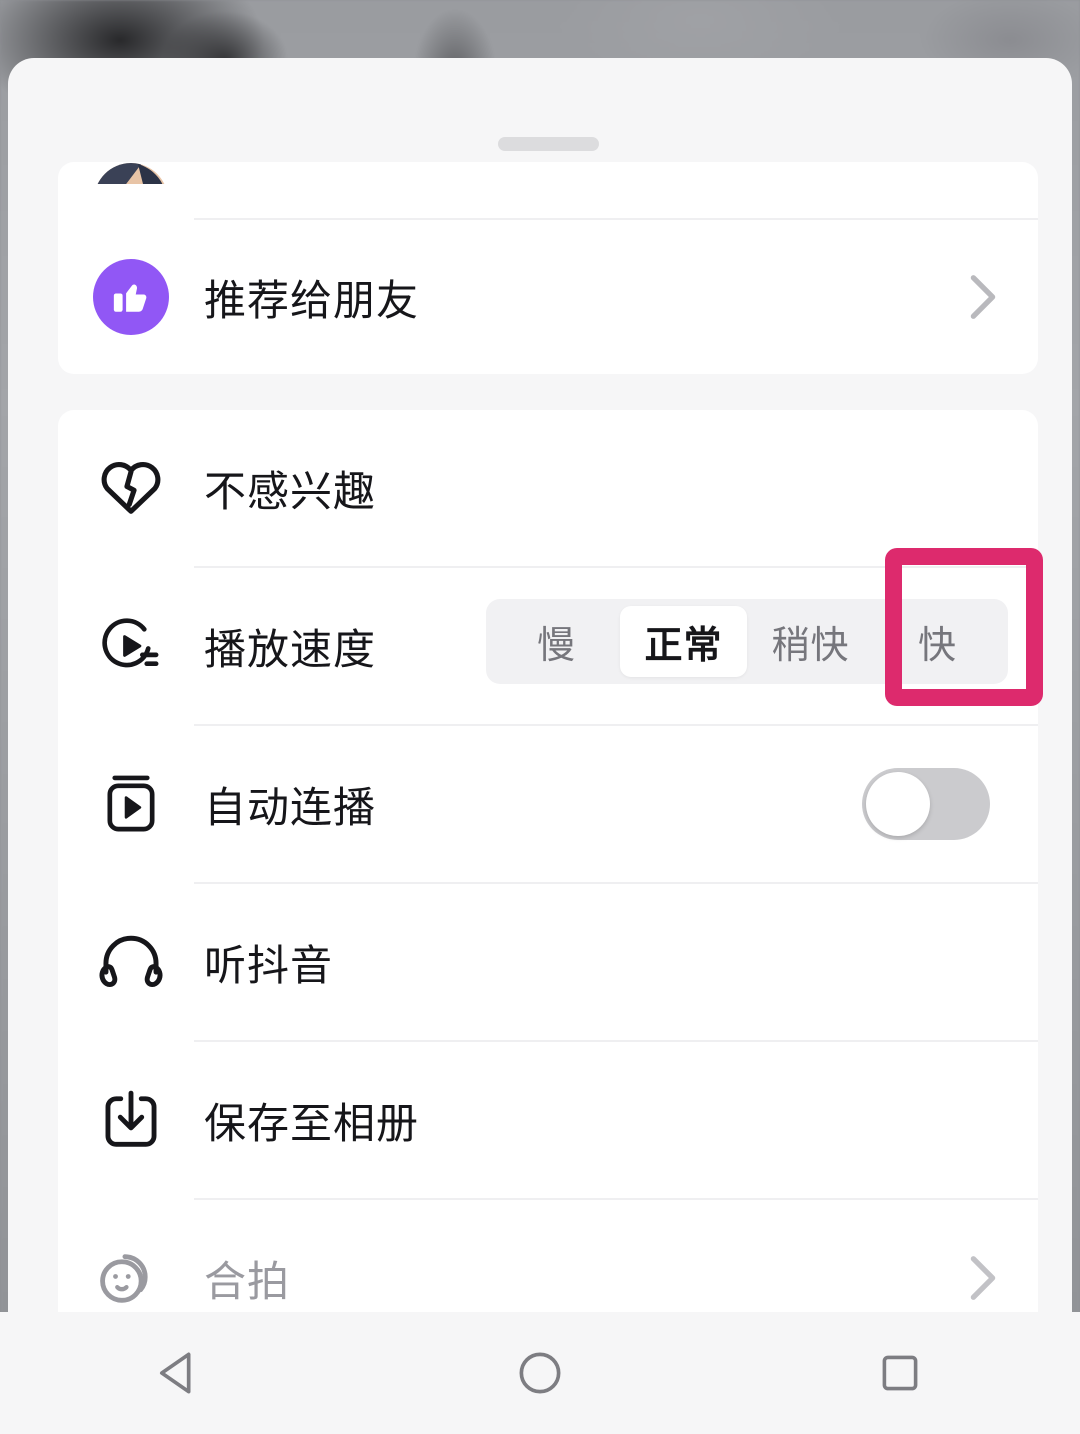 This screenshot has height=1434, width=1080. Describe the element at coordinates (312, 300) in the screenshot. I see `recommend-to-friends-label: 推荐给朋友` at that location.